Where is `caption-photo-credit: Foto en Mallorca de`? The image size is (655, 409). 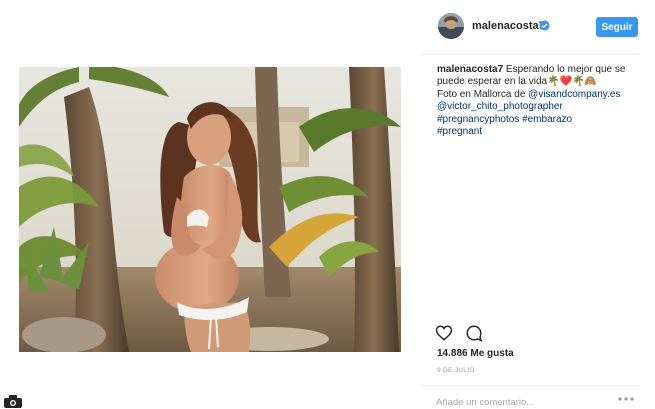
caption-photo-credit: Foto en Mallorca de is located at coordinates (483, 94).